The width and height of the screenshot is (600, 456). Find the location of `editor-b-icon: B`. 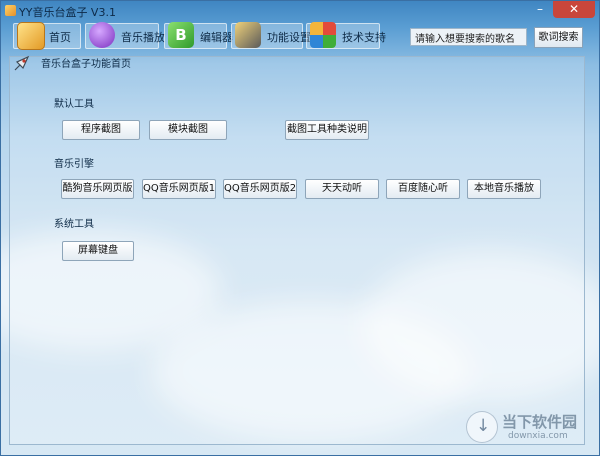

editor-b-icon: B is located at coordinates (181, 35).